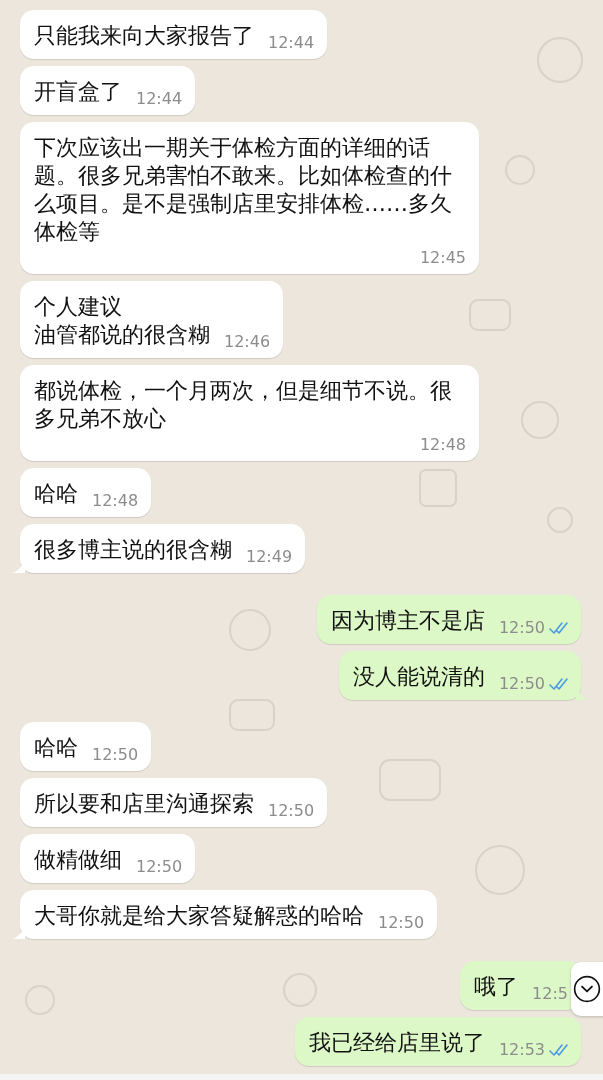  Describe the element at coordinates (243, 190) in the screenshot. I see `message-text: 下次应该出一期关于体检方面的详细的话题。很多兄弟害怕不敢来。比如体检查的什么项目。是不是强制店里安排体检……多久体检等` at that location.